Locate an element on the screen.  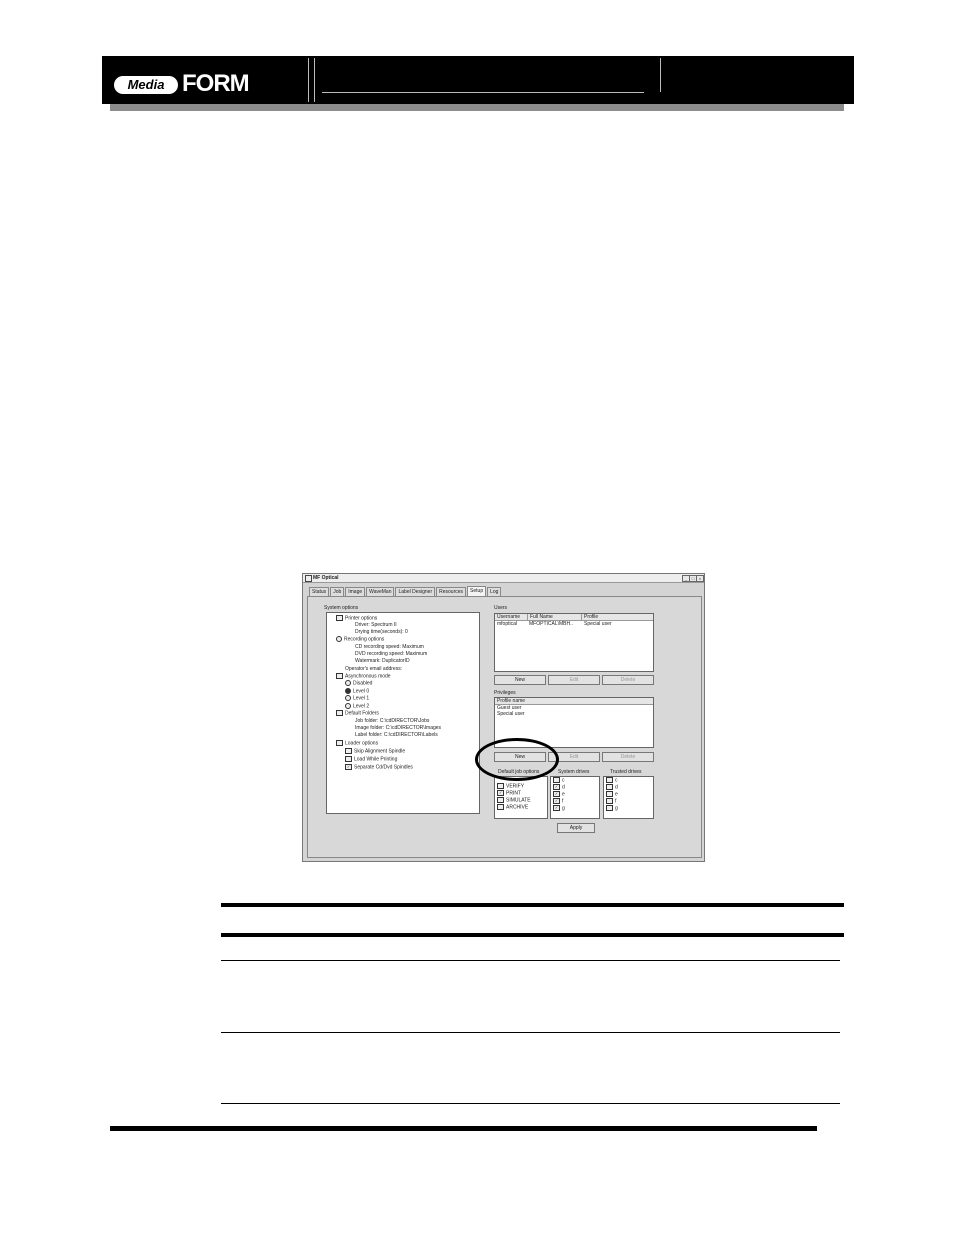
app-icon is located at coordinates (308, 578).